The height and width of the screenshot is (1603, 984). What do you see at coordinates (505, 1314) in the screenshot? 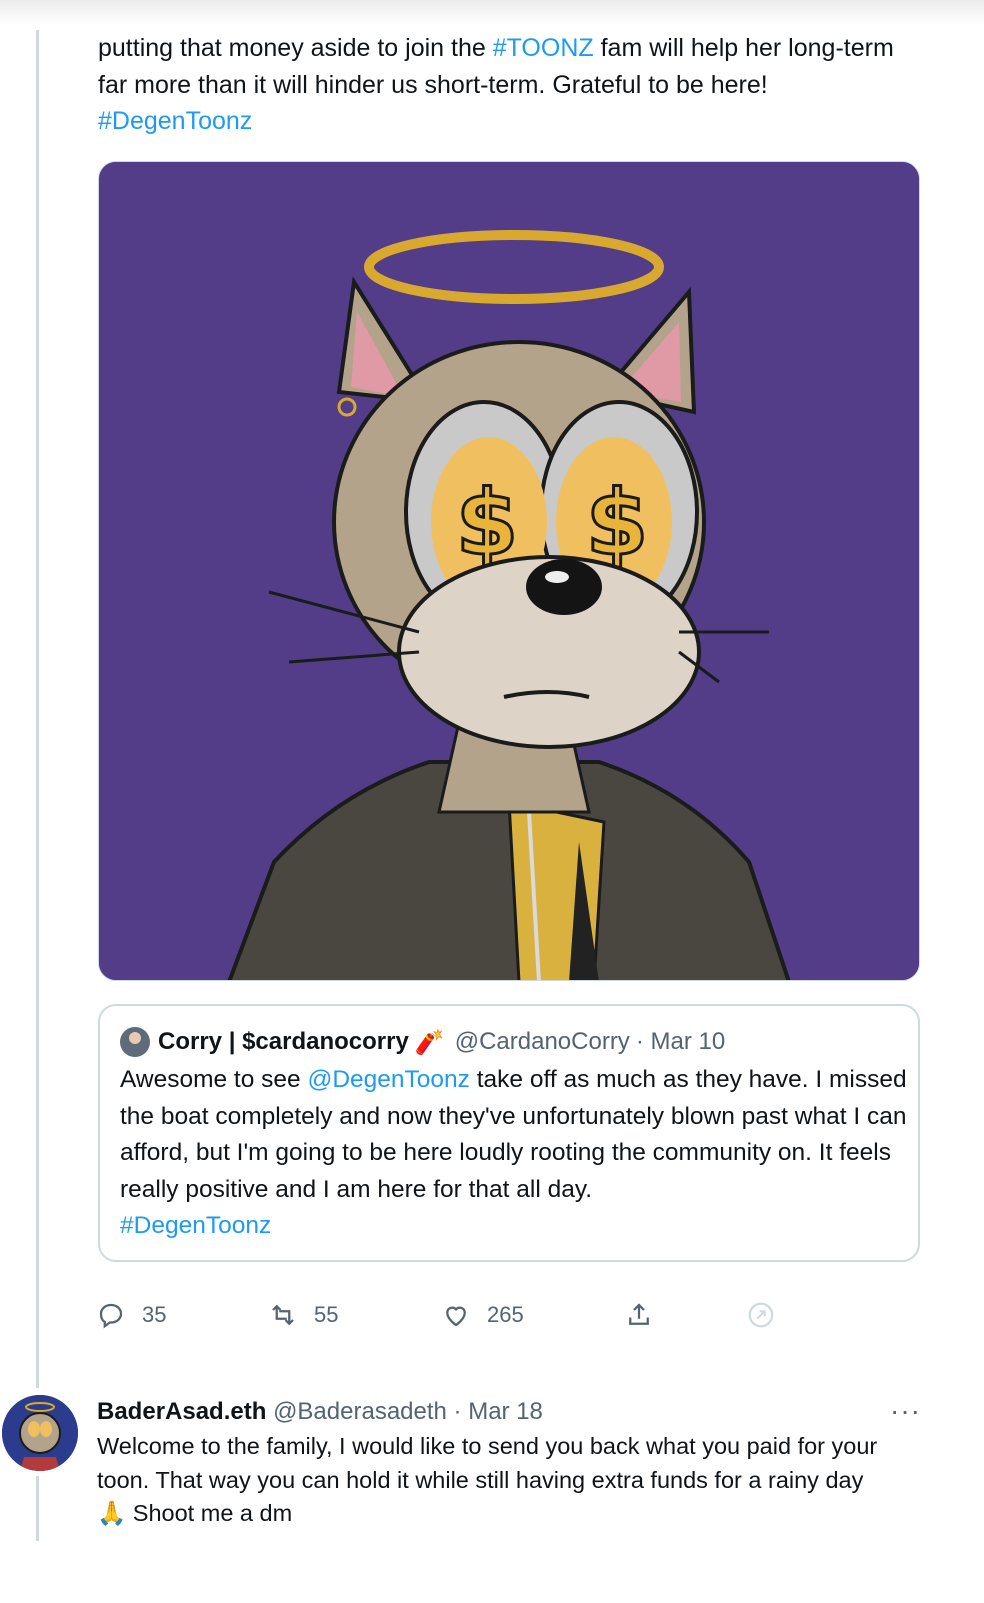
I see `like-count: 265` at bounding box center [505, 1314].